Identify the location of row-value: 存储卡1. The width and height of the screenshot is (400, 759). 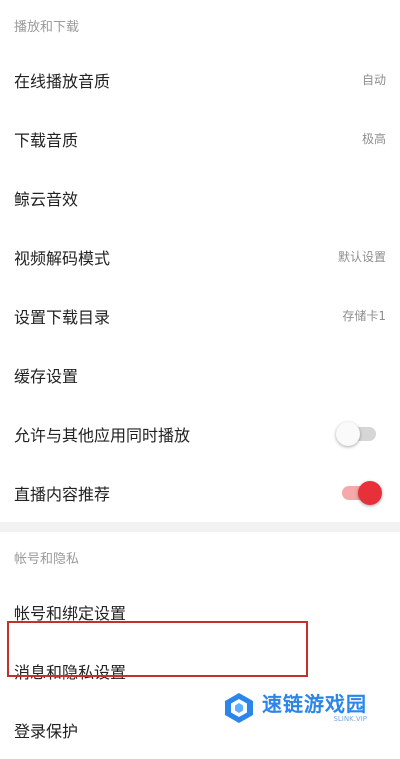
(364, 316).